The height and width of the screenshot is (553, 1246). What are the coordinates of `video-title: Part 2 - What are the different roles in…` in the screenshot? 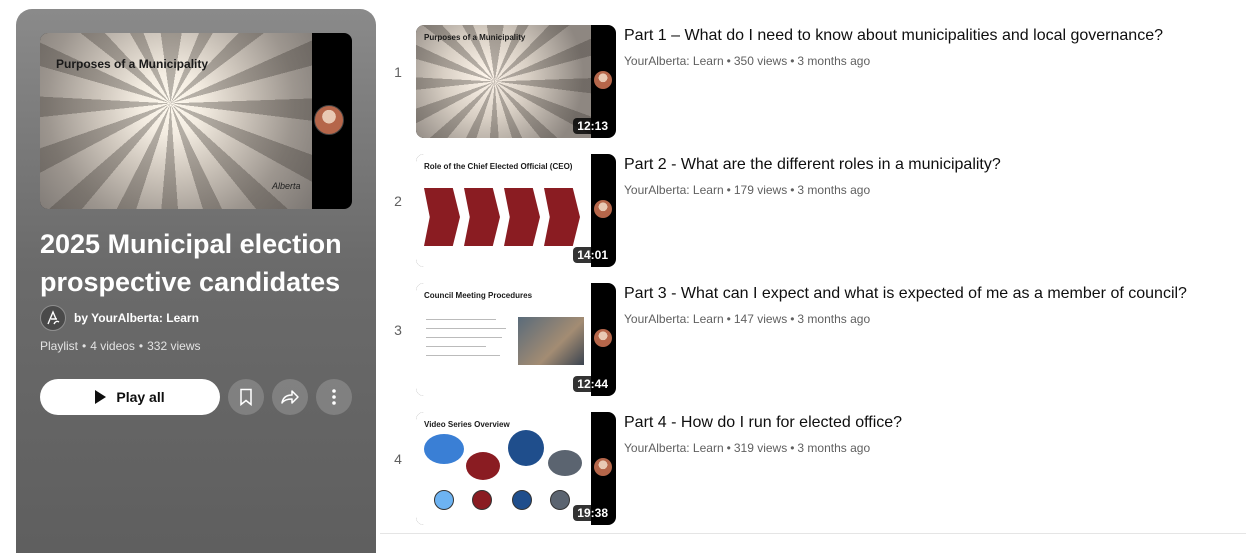 It's located at (924, 165).